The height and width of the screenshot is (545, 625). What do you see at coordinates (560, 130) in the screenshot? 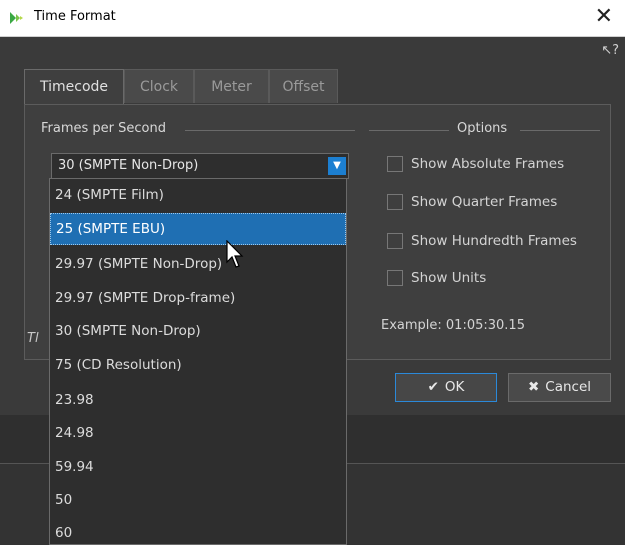
I see `options-group-line-right` at bounding box center [560, 130].